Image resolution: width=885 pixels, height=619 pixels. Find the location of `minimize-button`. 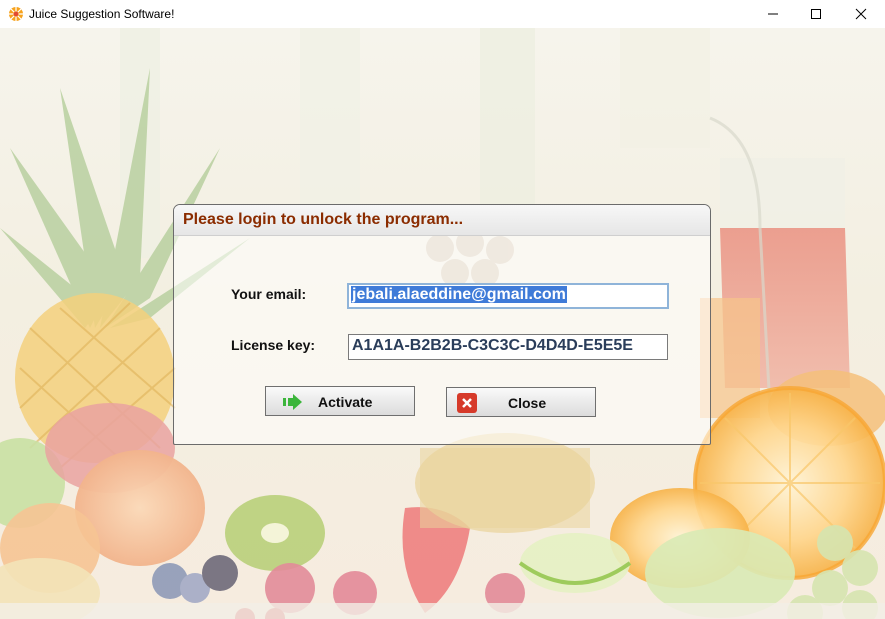

minimize-button is located at coordinates (773, 14).